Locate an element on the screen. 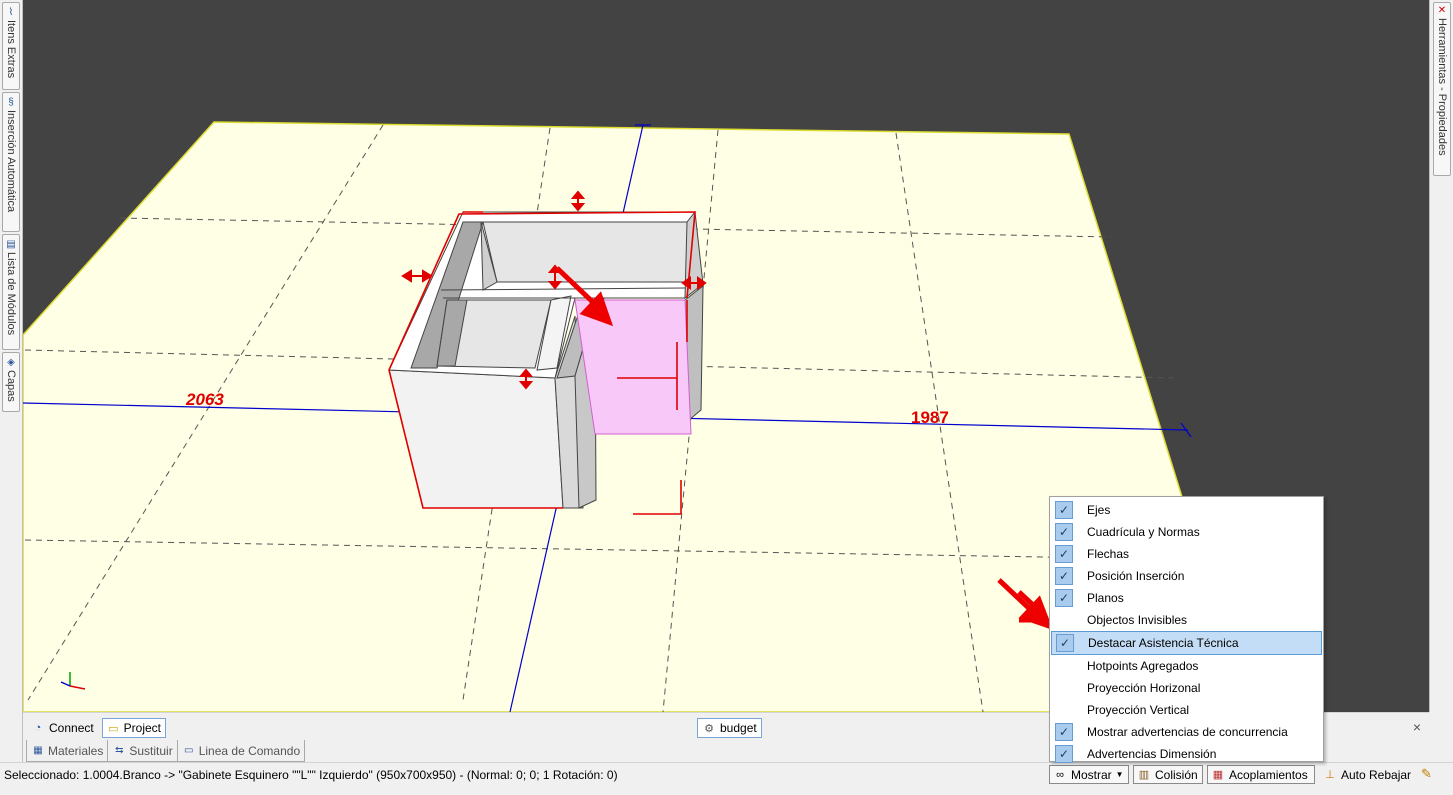 Image resolution: width=1453 pixels, height=795 pixels. coupling-icon: ▦ is located at coordinates (1218, 775).